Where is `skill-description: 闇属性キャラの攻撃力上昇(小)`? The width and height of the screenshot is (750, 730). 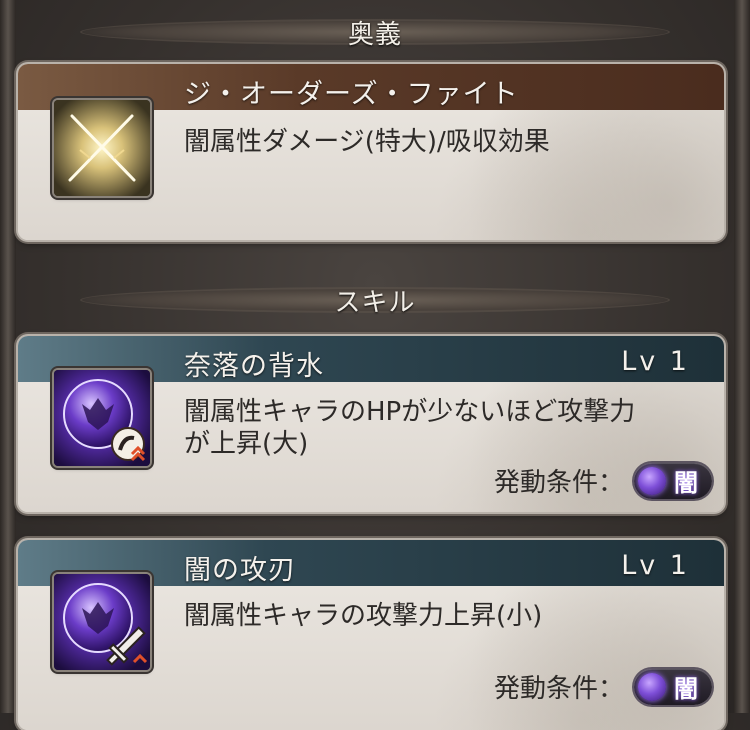 skill-description: 闇属性キャラの攻撃力上昇(小) is located at coordinates (363, 616).